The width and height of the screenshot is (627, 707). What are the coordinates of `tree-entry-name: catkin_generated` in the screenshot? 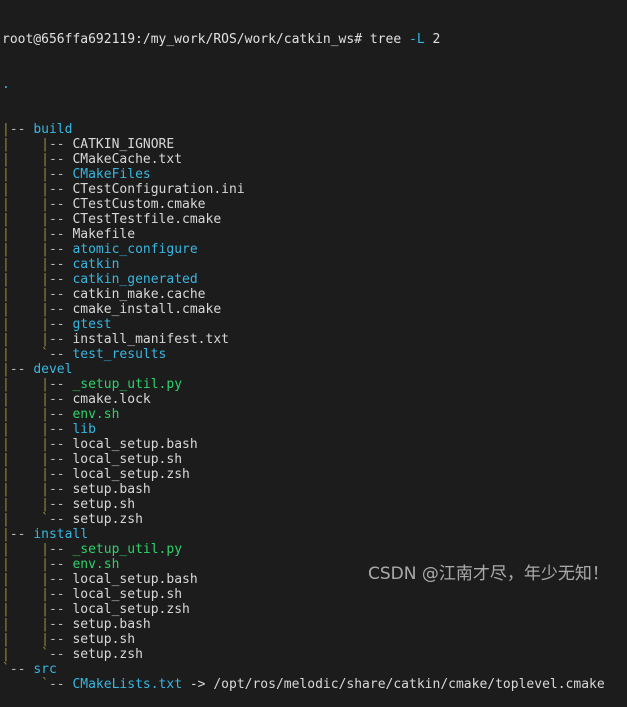 It's located at (135, 279).